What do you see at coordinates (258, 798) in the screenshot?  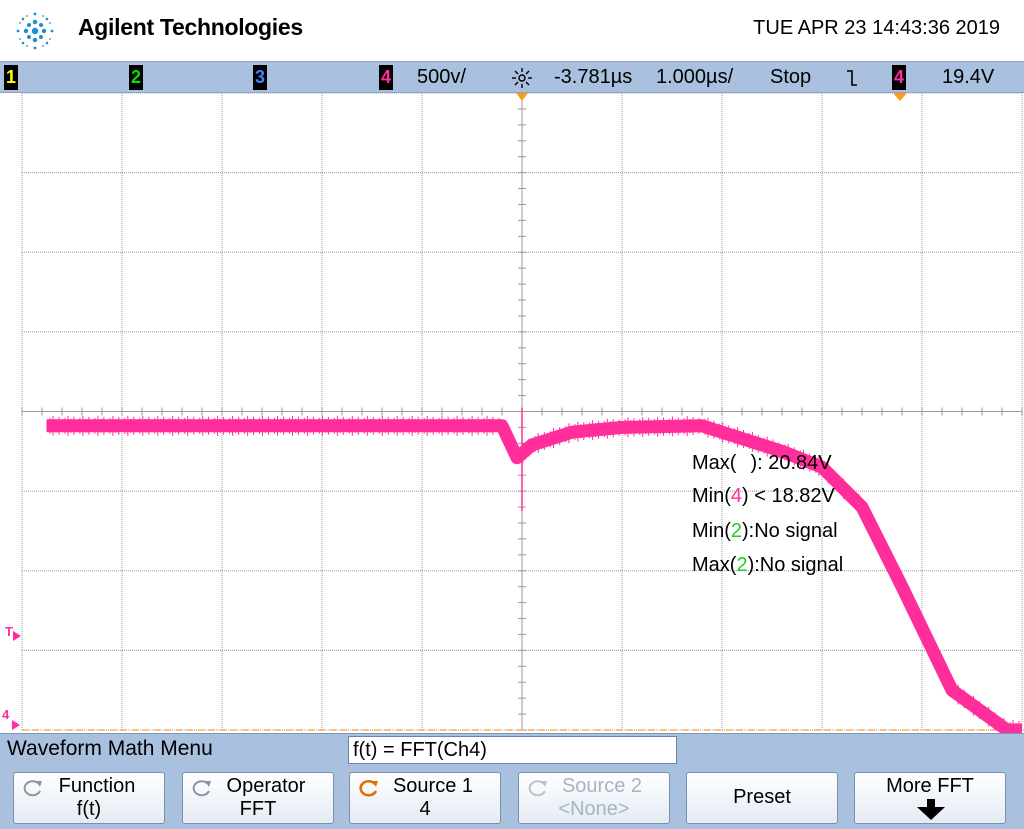 I see `operator-softkey: Operator FFT` at bounding box center [258, 798].